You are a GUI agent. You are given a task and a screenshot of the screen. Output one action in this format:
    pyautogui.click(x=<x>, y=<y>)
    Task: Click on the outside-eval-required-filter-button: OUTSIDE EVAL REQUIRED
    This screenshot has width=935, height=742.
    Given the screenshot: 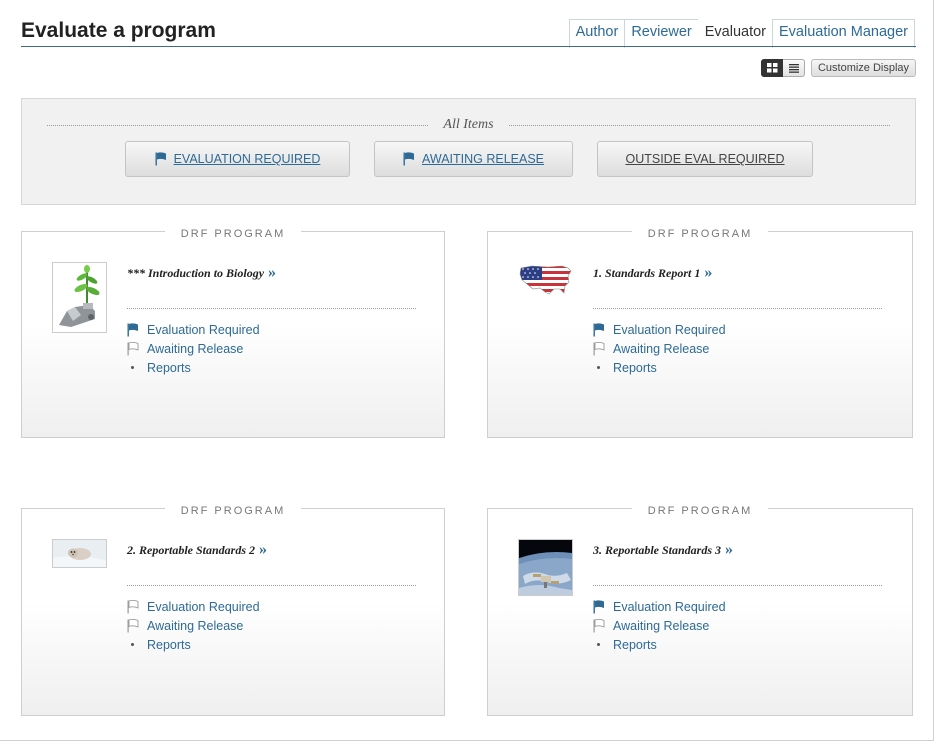 What is the action you would take?
    pyautogui.click(x=705, y=159)
    